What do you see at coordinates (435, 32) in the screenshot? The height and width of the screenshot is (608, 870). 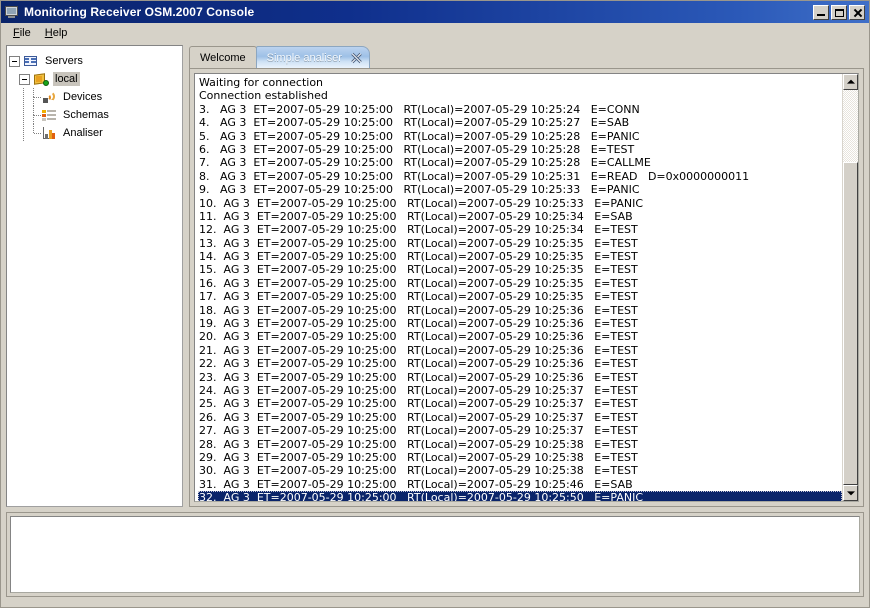 I see `menu-bar: File Help` at bounding box center [435, 32].